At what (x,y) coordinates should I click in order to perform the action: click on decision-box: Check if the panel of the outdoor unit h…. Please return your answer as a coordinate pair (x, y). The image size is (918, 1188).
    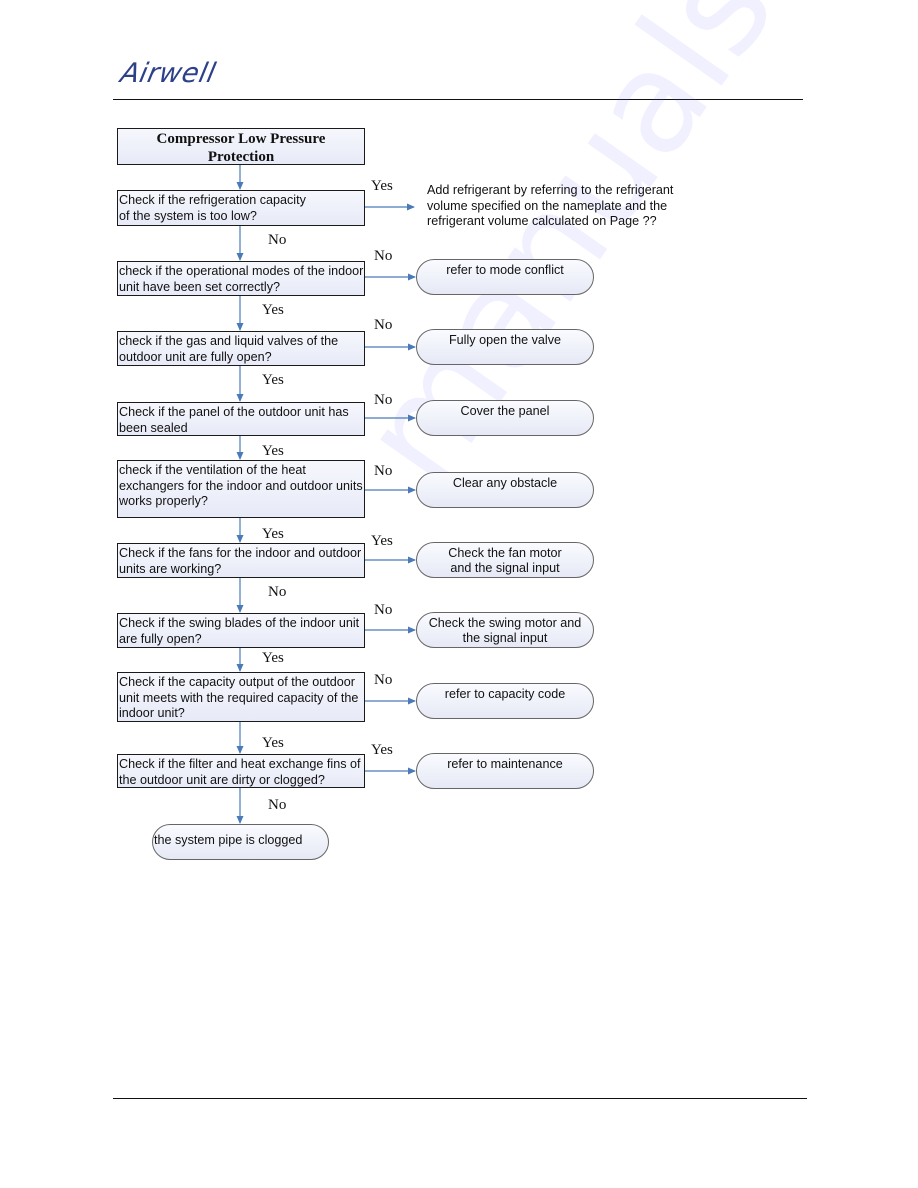
    Looking at the image, I should click on (241, 419).